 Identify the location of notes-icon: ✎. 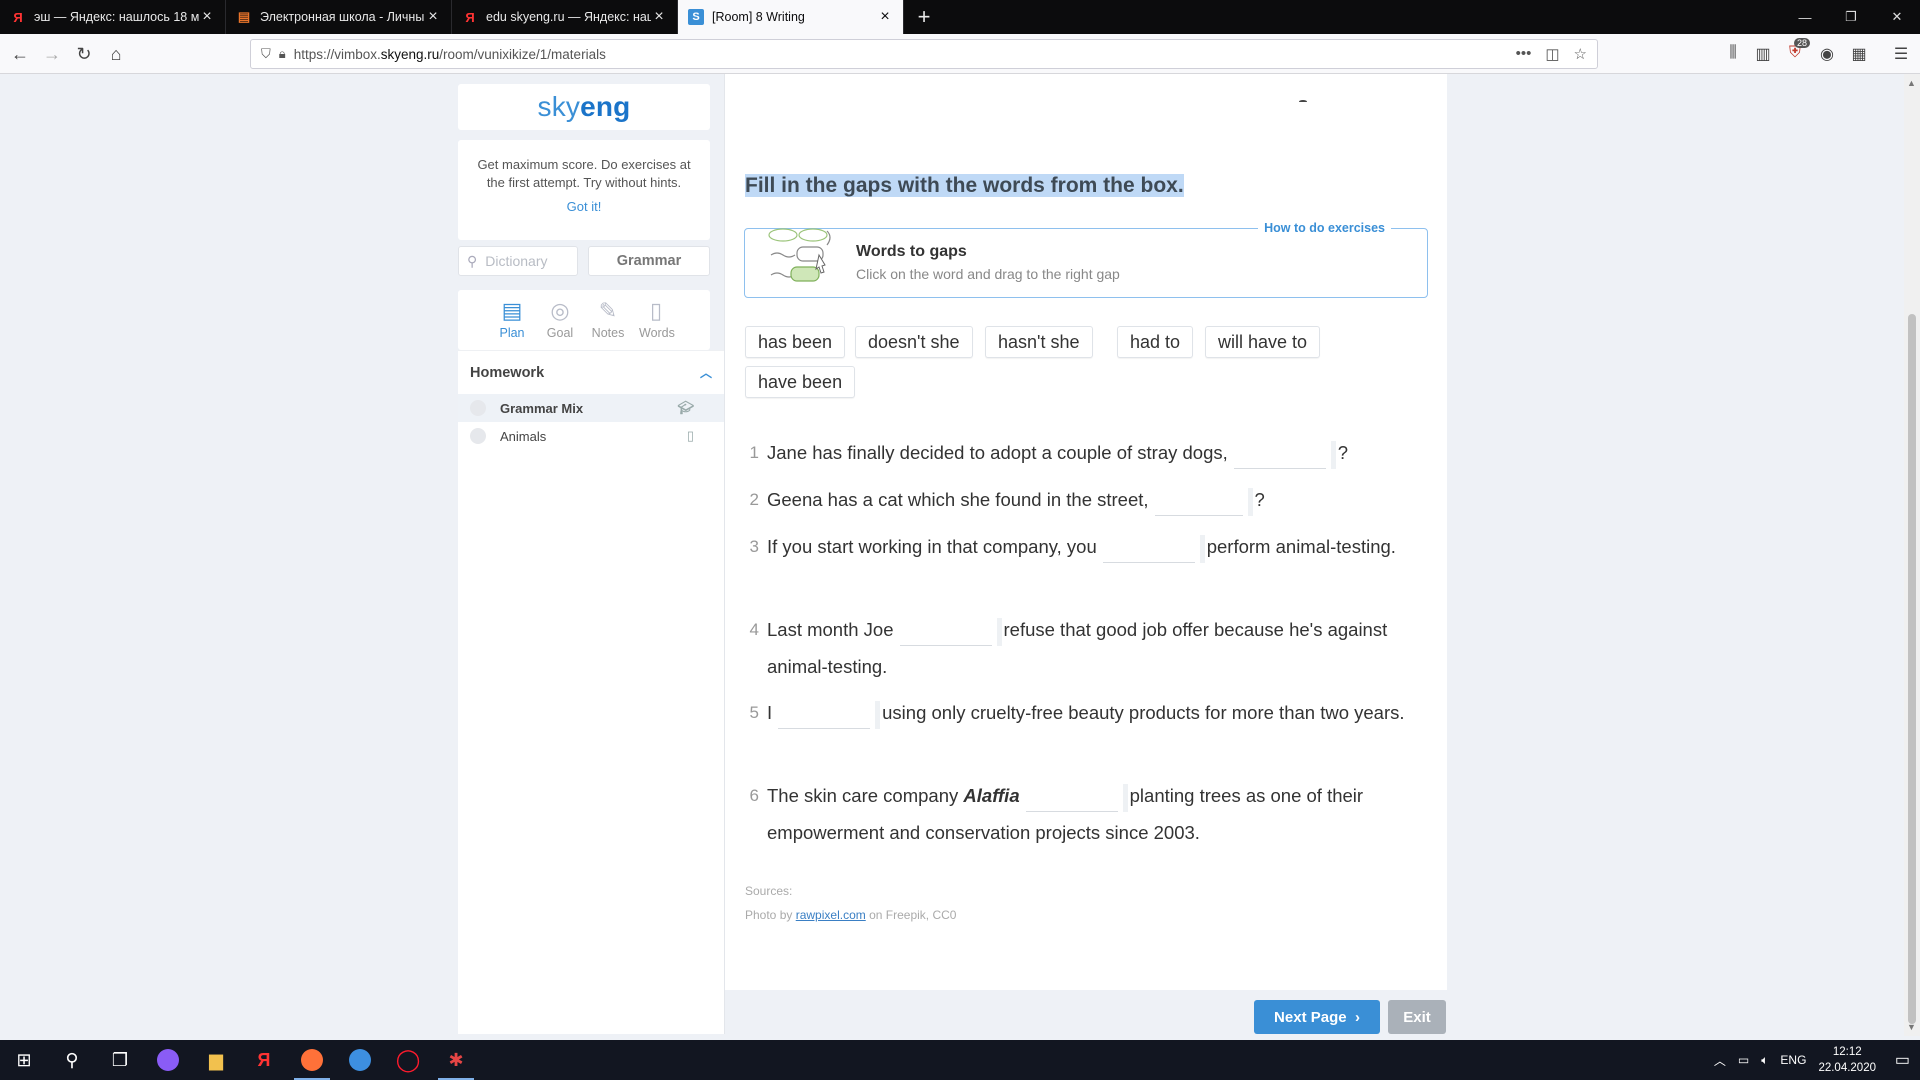
(608, 310).